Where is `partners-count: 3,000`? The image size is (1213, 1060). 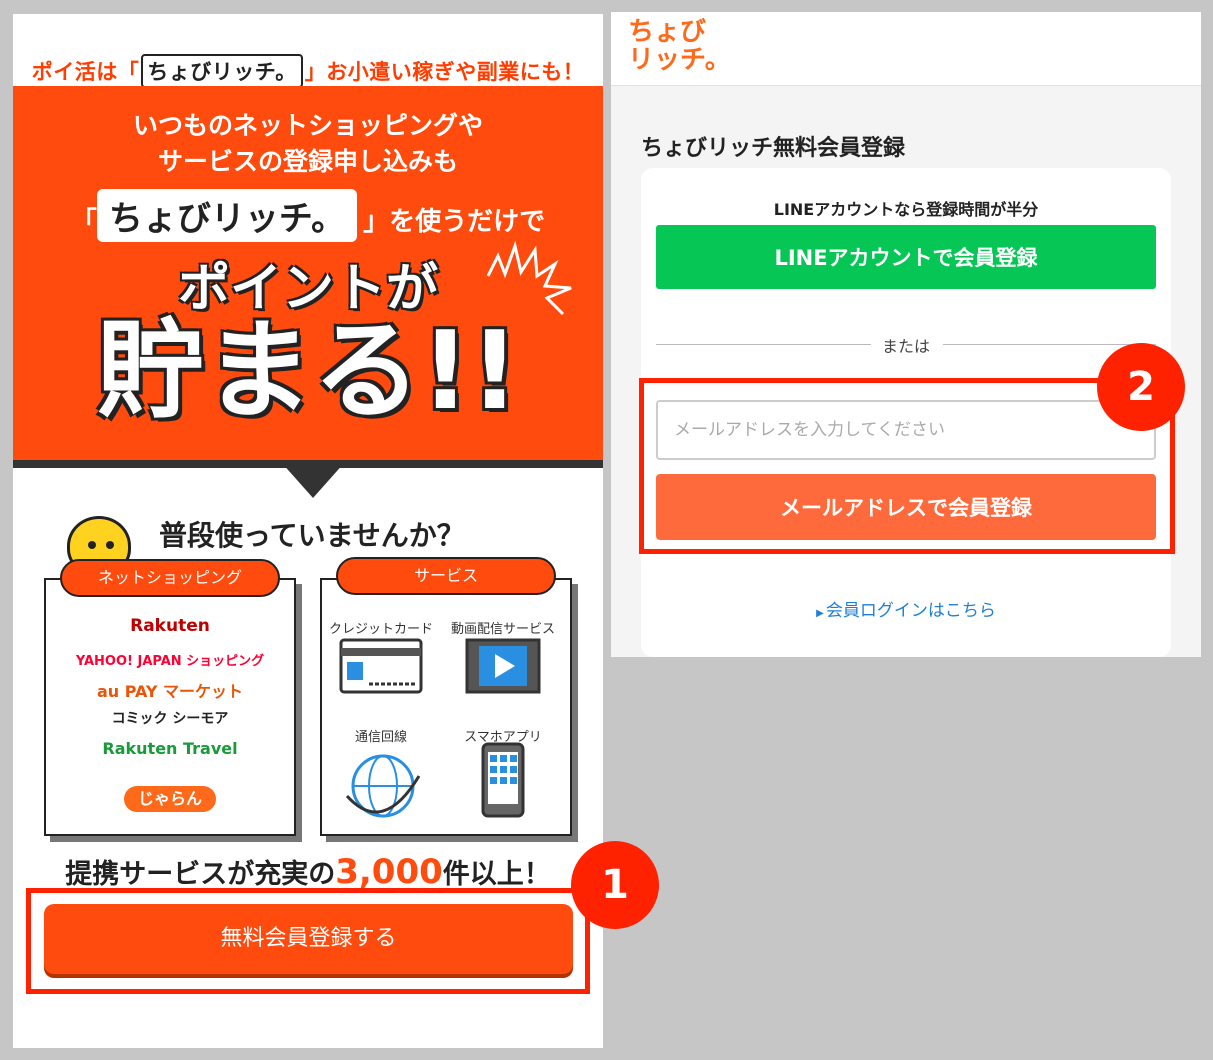
partners-count: 3,000 is located at coordinates (389, 872).